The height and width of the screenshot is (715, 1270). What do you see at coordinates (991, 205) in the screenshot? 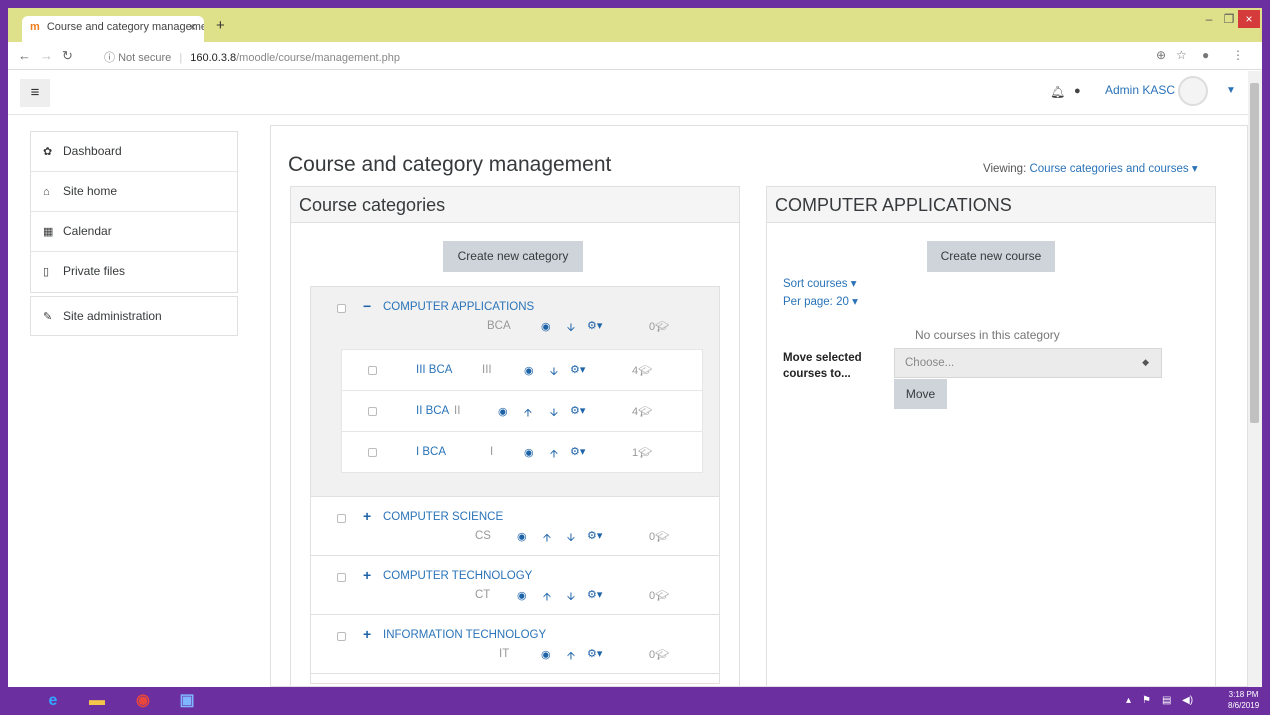
I see `courses-panel-heading: COMPUTER APPLICATIONS` at bounding box center [991, 205].